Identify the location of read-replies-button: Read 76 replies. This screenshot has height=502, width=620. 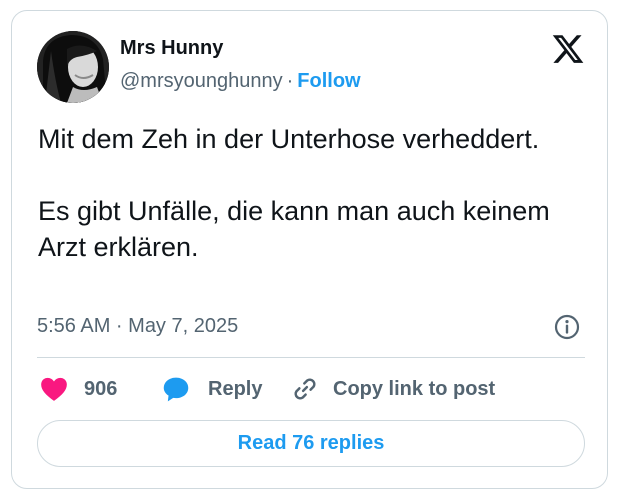
(311, 443).